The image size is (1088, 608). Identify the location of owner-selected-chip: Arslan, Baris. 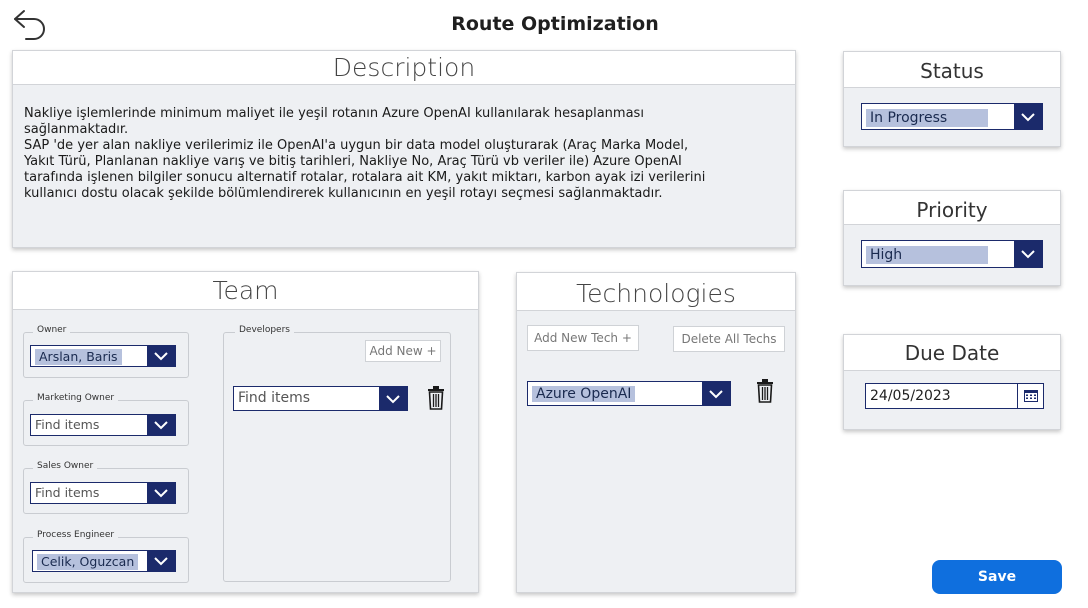
(78, 357).